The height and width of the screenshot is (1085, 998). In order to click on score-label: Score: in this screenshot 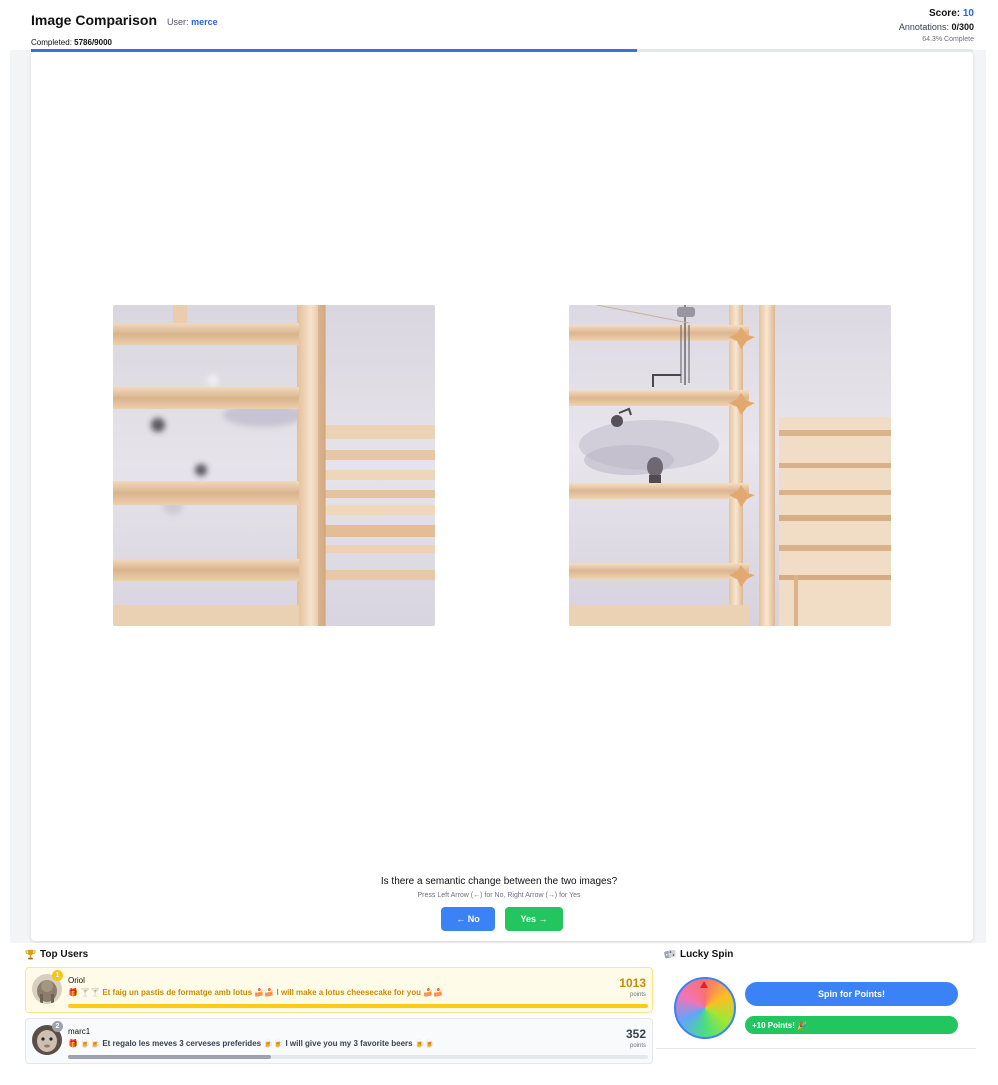, I will do `click(944, 13)`.